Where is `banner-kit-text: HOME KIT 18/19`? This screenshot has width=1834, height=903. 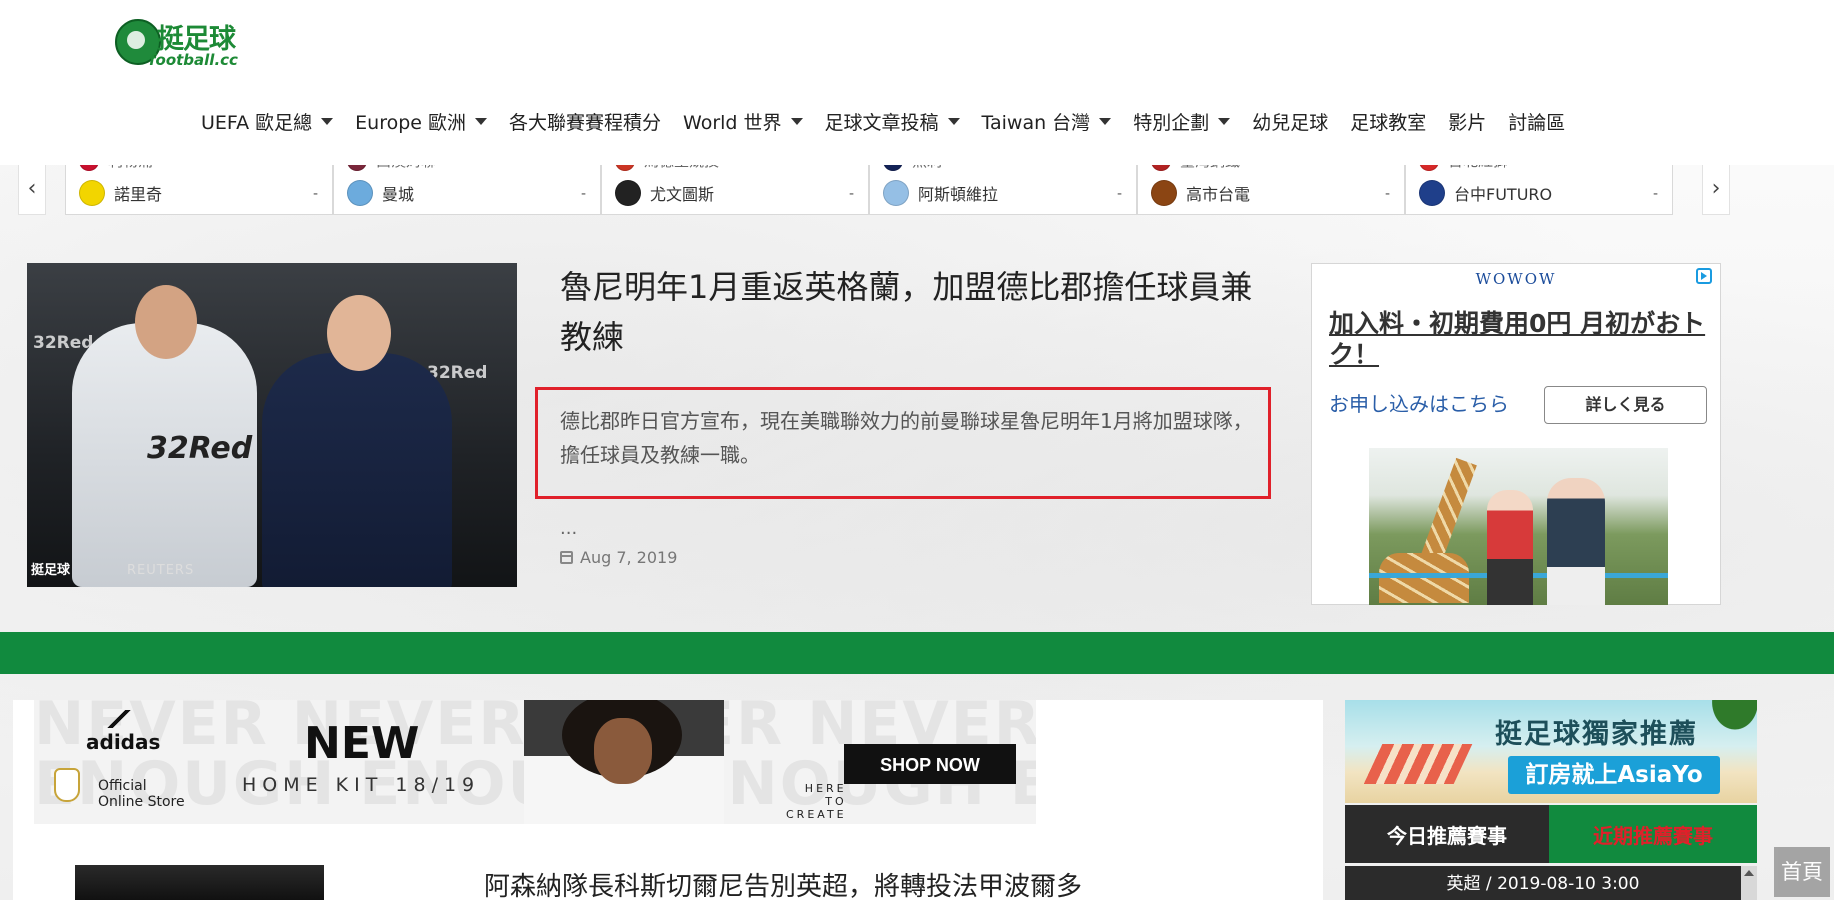 banner-kit-text: HOME KIT 18/19 is located at coordinates (361, 785).